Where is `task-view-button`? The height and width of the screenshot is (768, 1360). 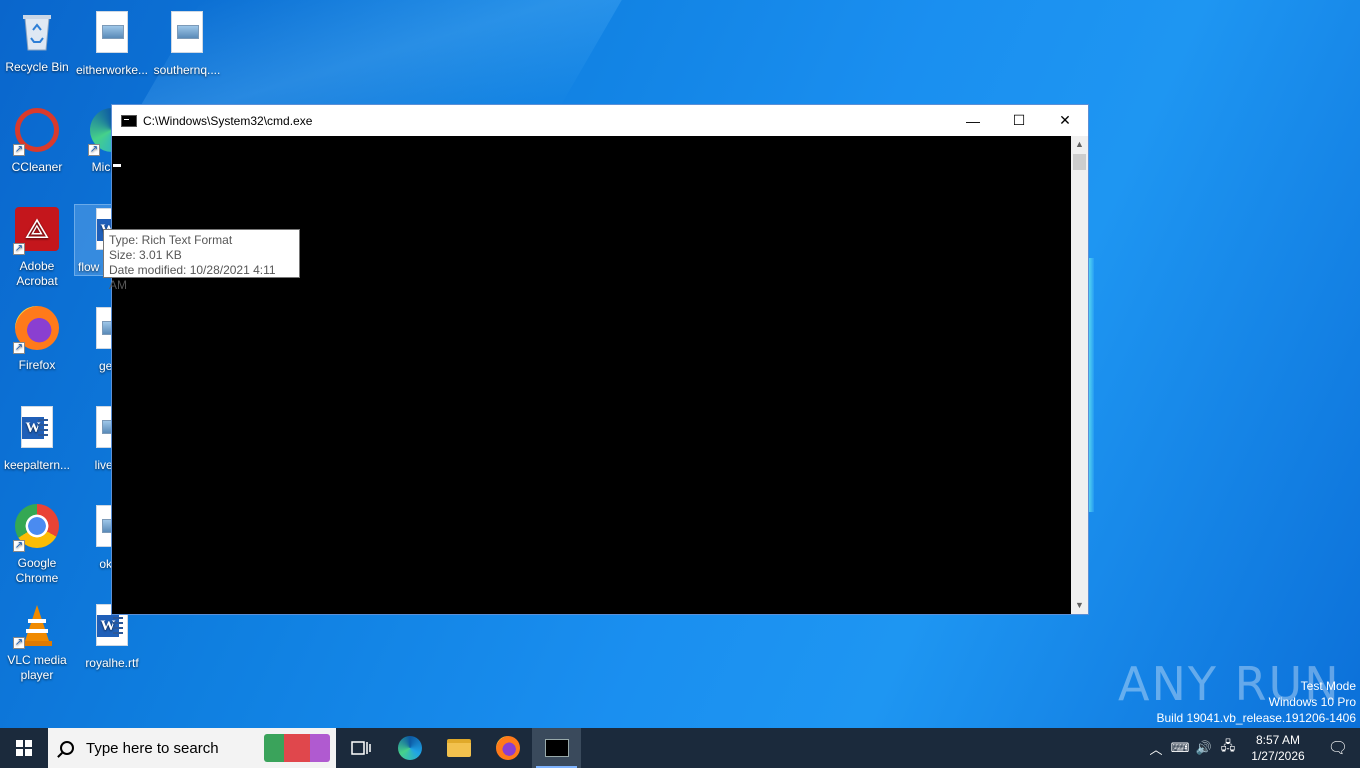
task-view-button is located at coordinates (360, 748).